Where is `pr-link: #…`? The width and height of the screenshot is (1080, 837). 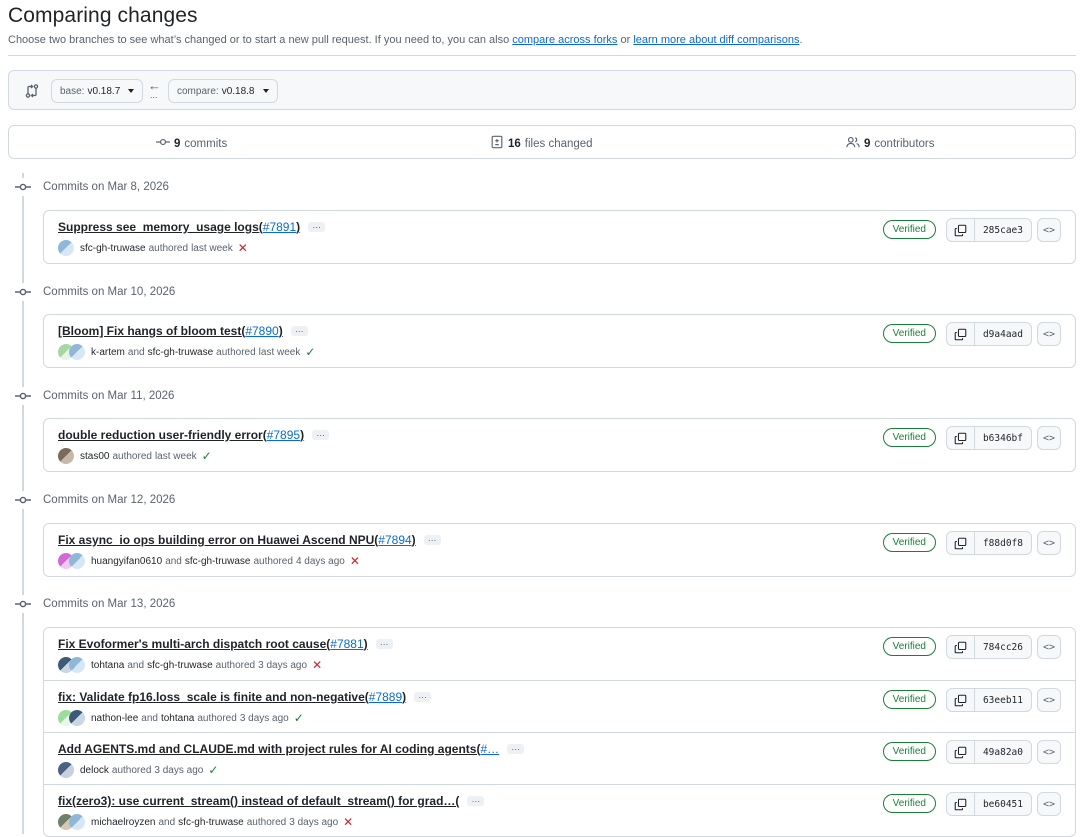
pr-link: #… is located at coordinates (489, 749).